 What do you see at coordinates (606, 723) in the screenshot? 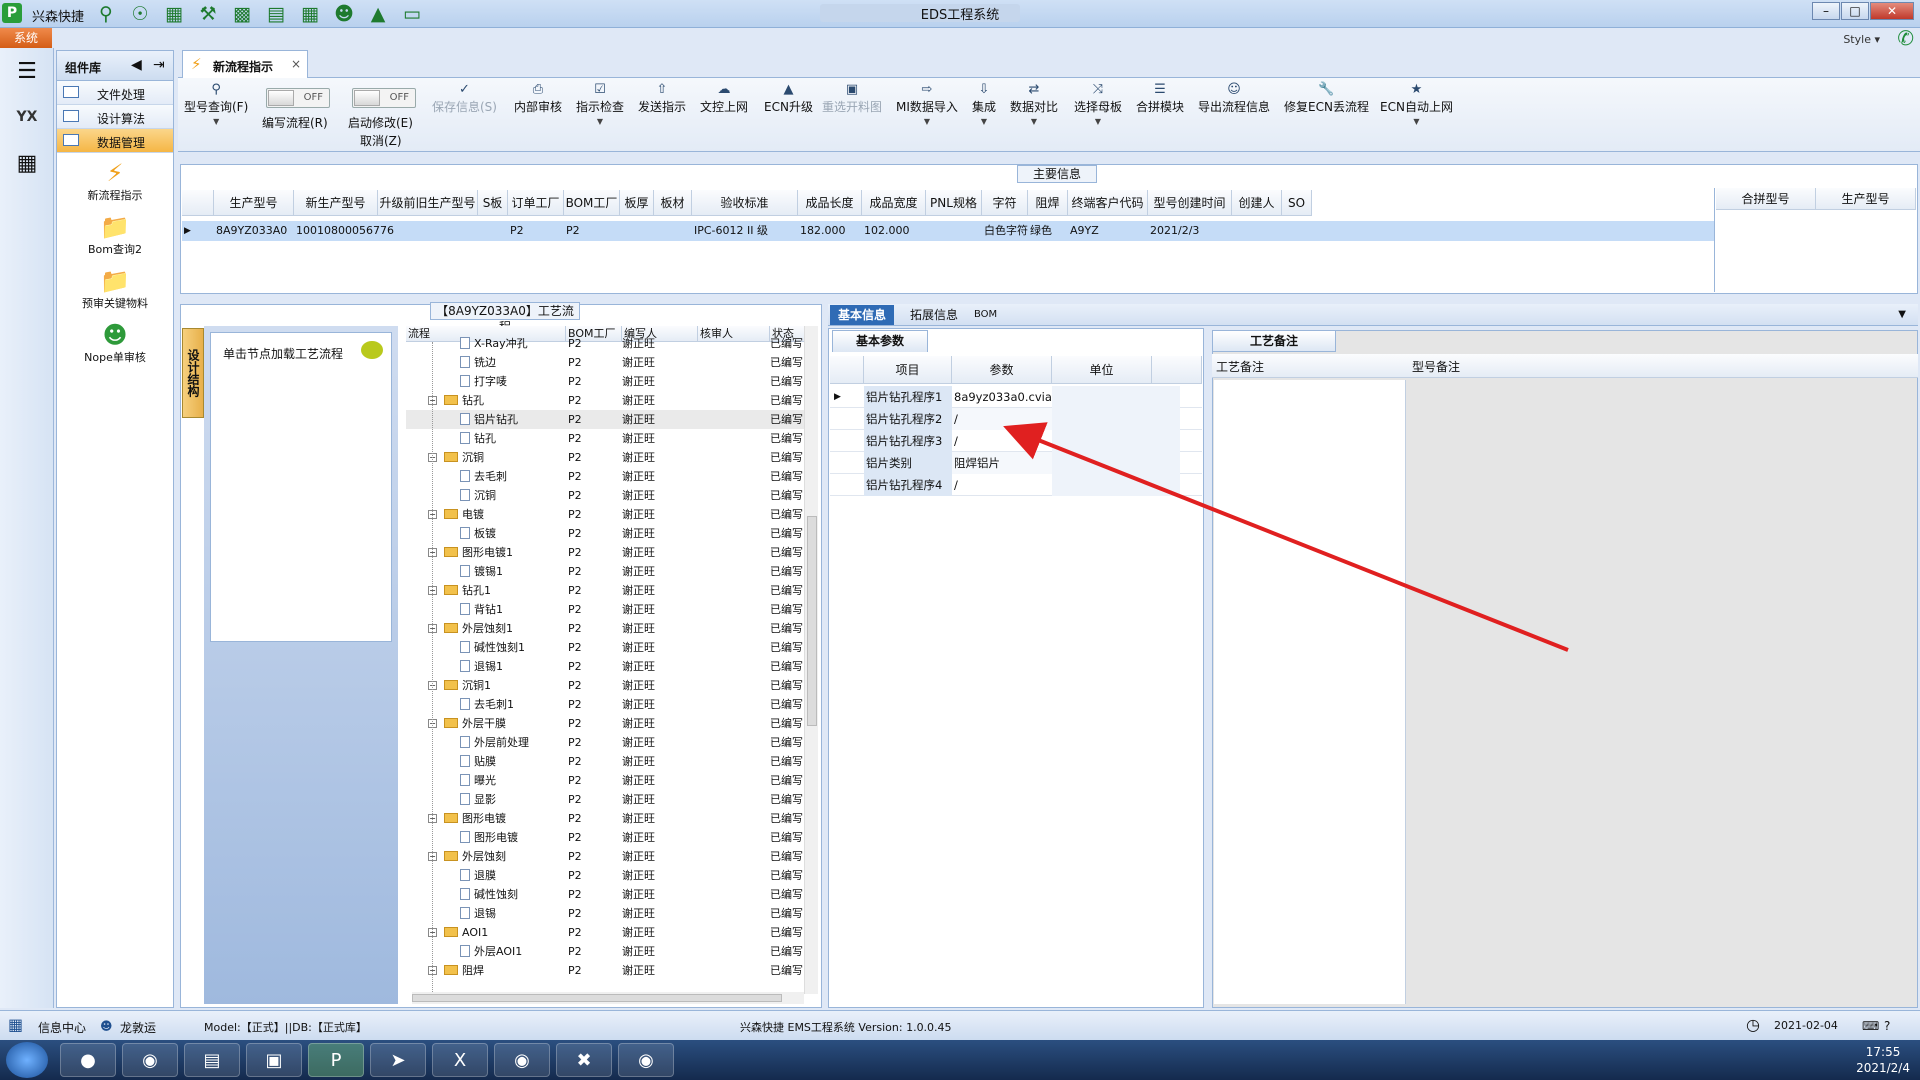
I see `tree-row: − 外层干膜 P2 谢正旺 已编写` at bounding box center [606, 723].